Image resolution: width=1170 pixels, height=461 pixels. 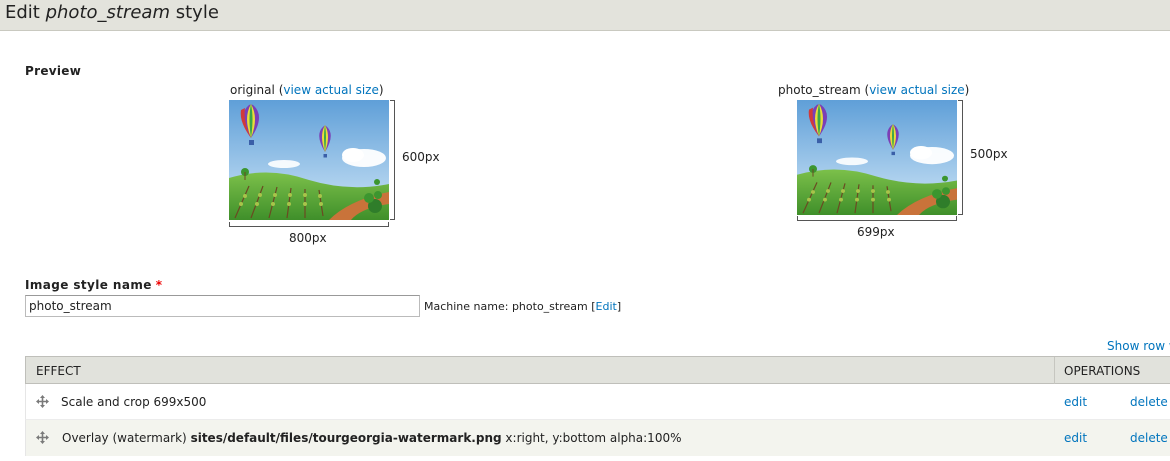 I want to click on effect-column-header: EFFECT, so click(x=58, y=371).